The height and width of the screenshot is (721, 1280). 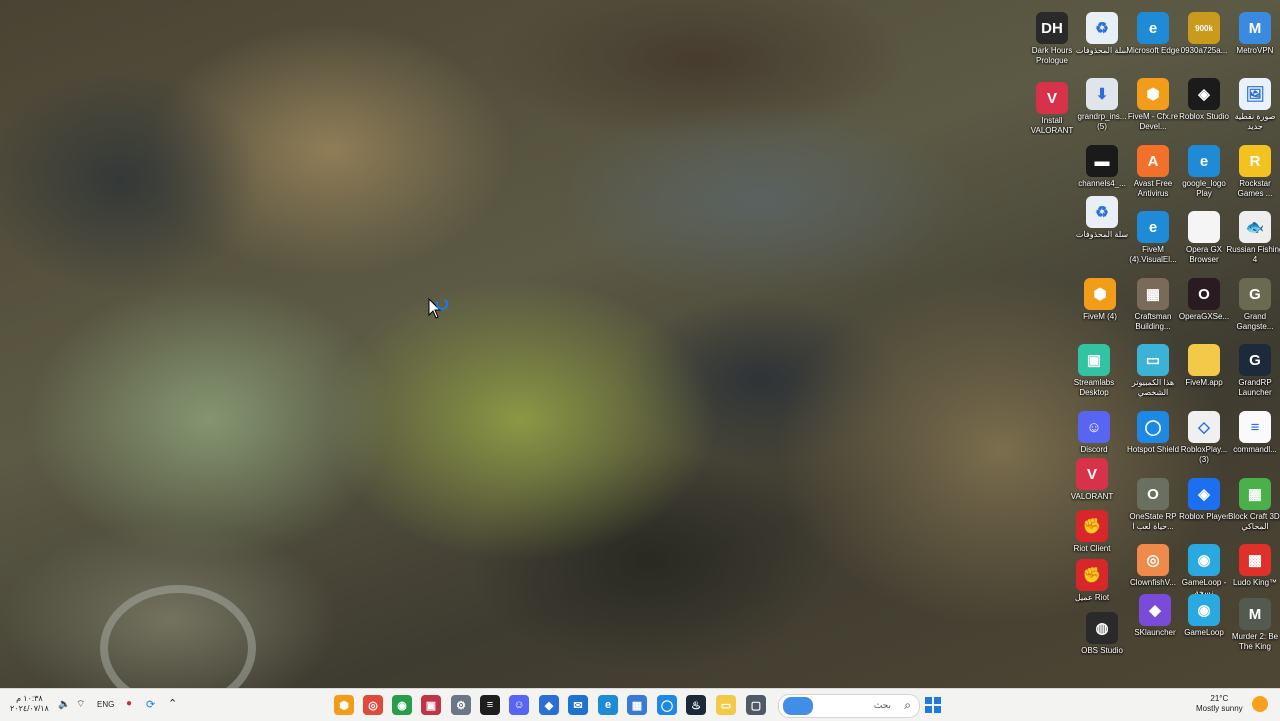 I want to click on roblox-studio-icon: ◈, so click(x=1204, y=94).